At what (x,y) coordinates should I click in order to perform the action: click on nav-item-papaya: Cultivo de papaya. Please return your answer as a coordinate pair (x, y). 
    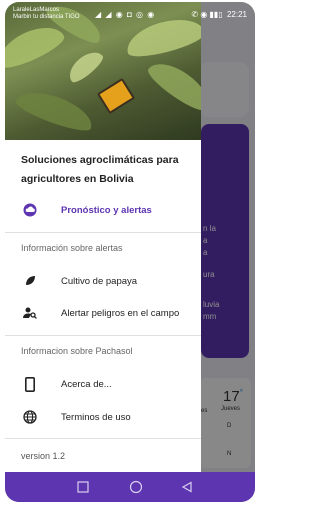
    Looking at the image, I should click on (103, 281).